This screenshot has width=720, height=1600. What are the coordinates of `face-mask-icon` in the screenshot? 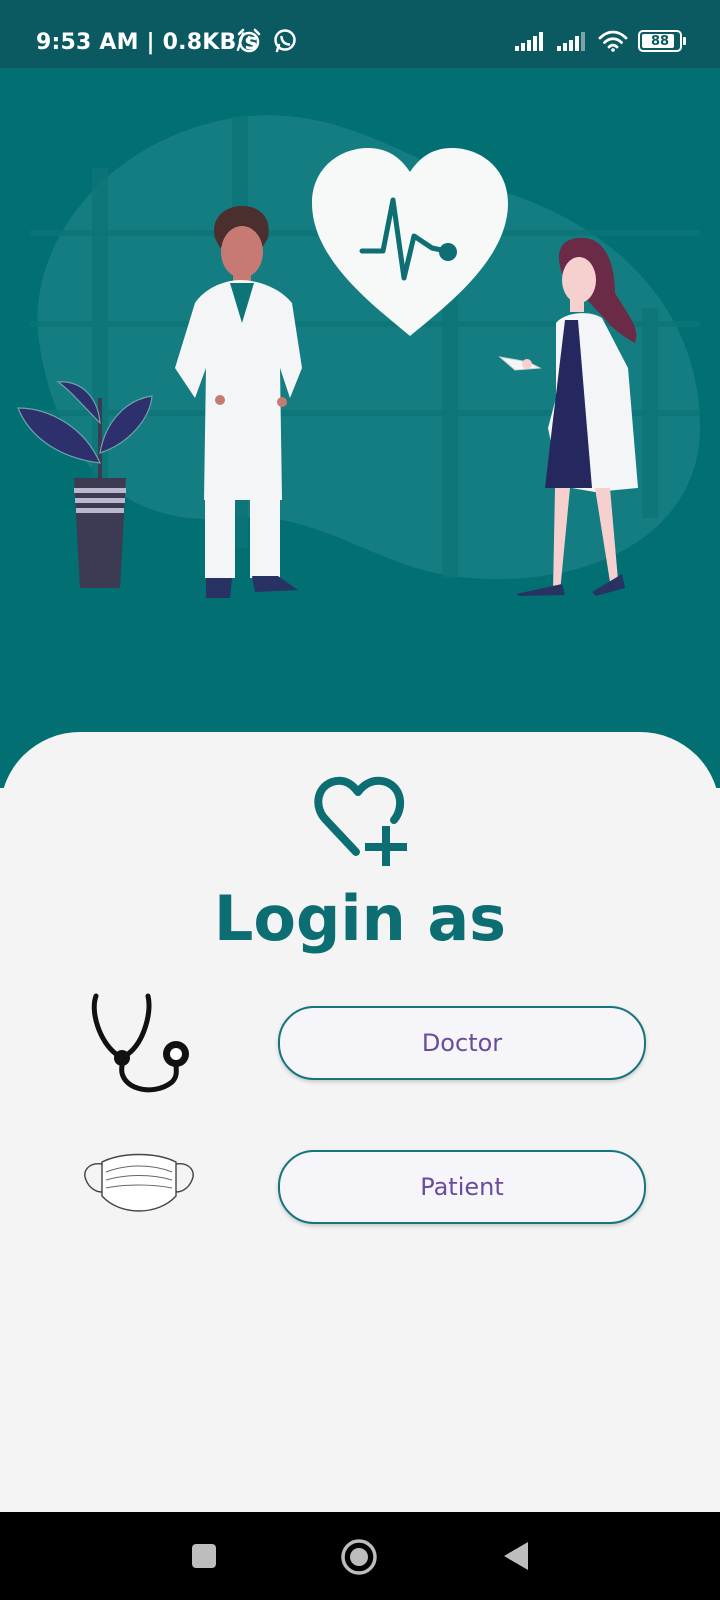 It's located at (139, 1182).